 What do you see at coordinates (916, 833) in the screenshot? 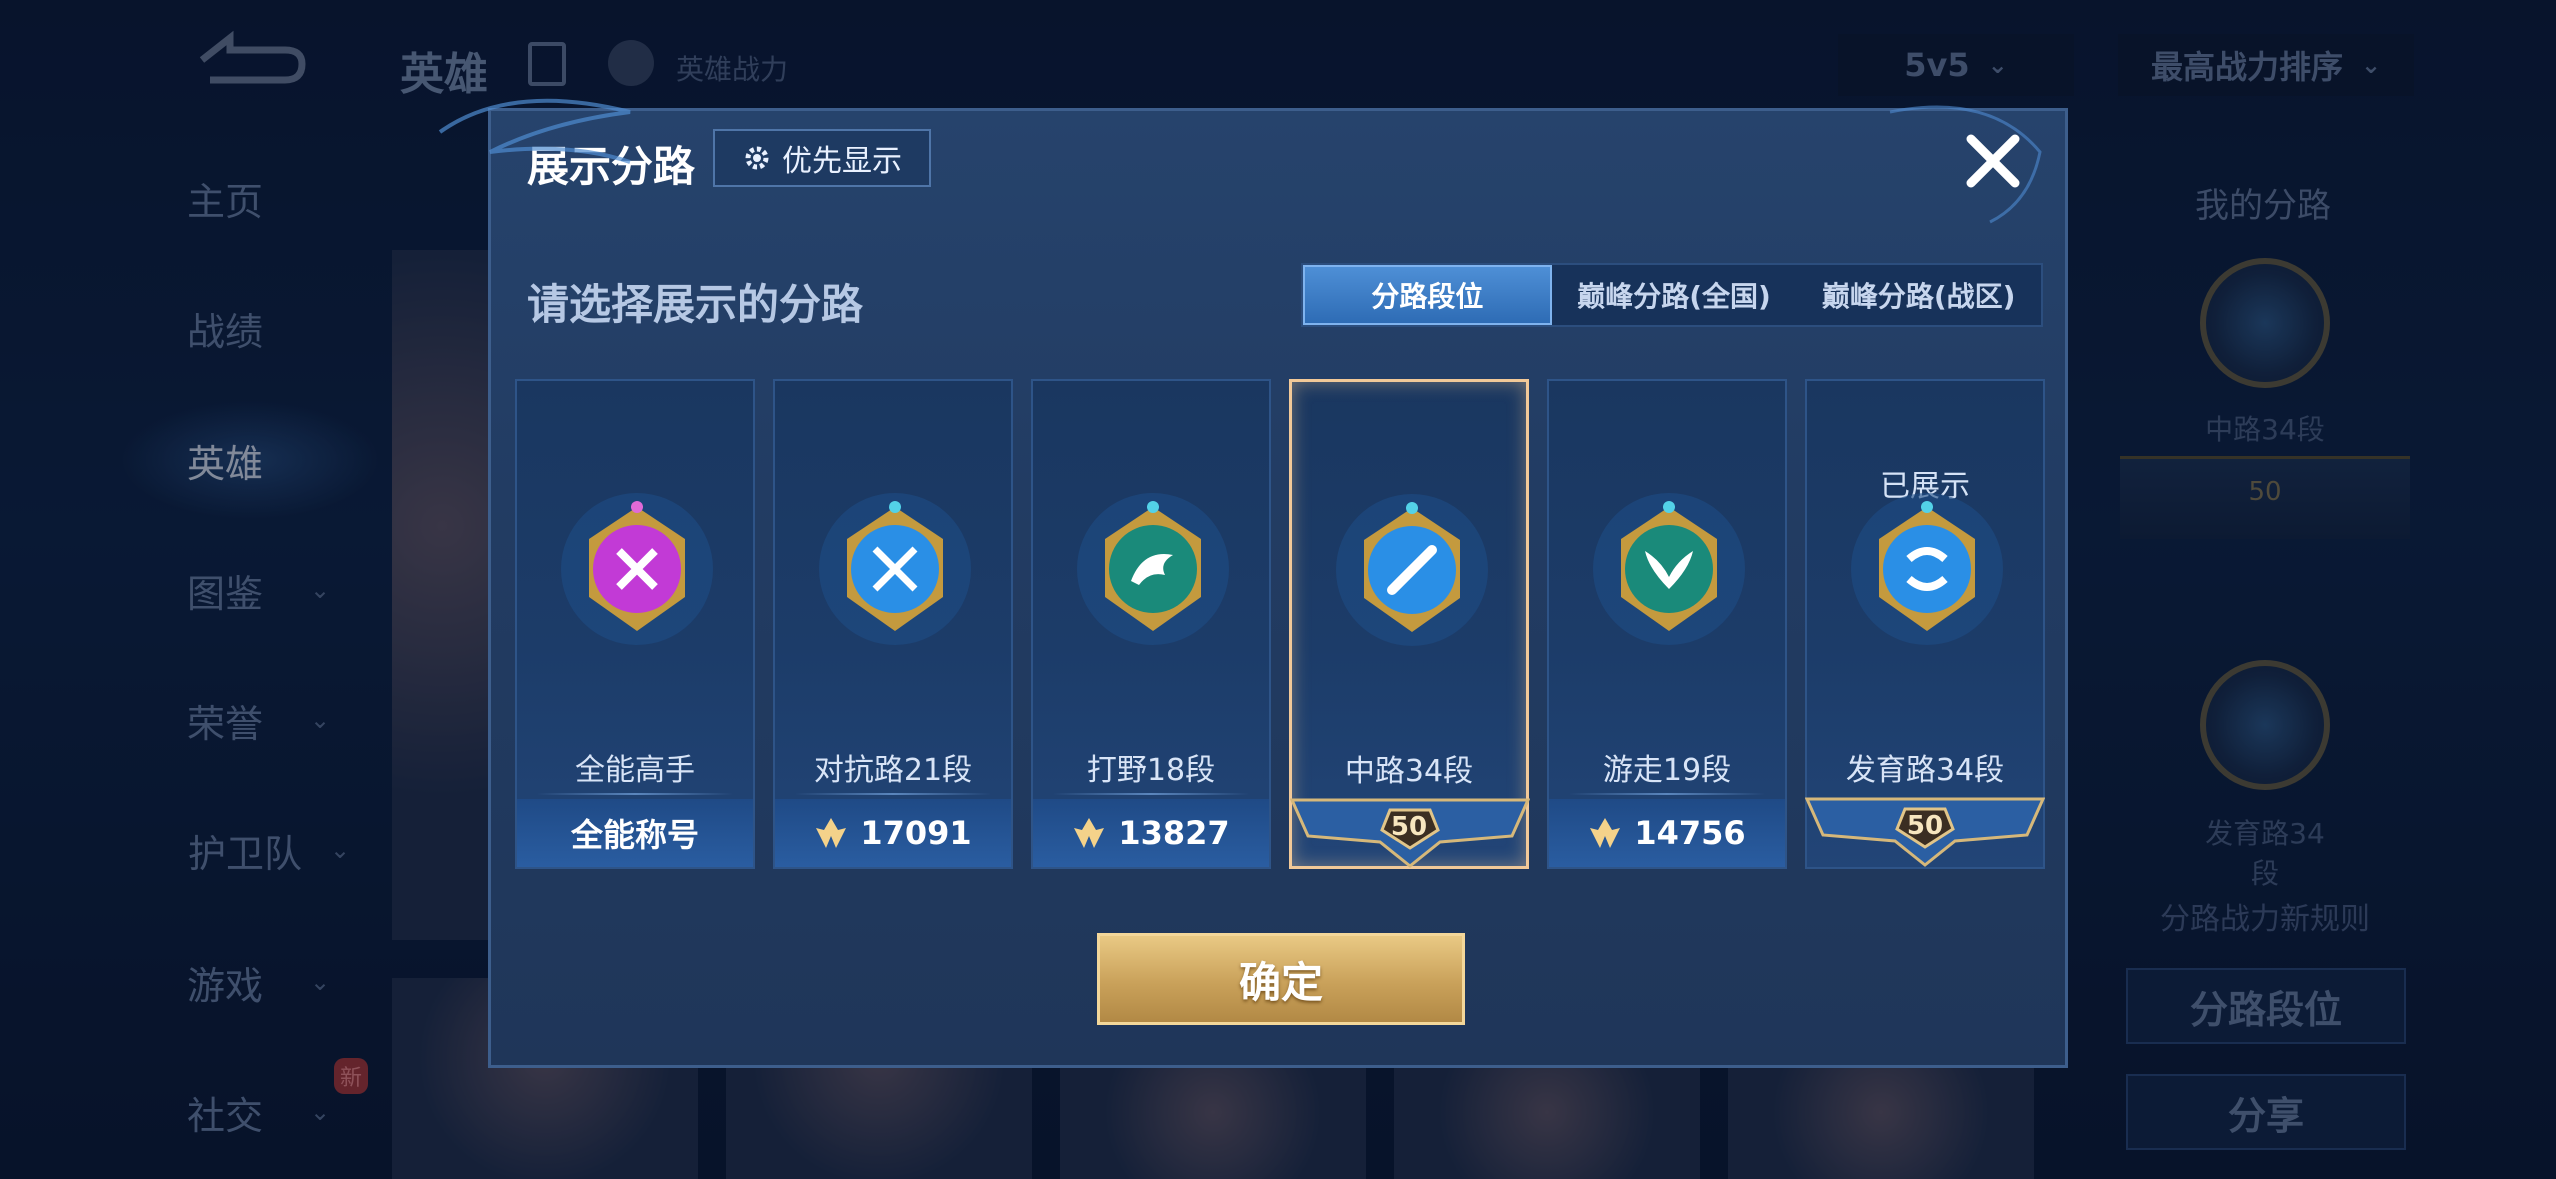
I see `power-score: 17091` at bounding box center [916, 833].